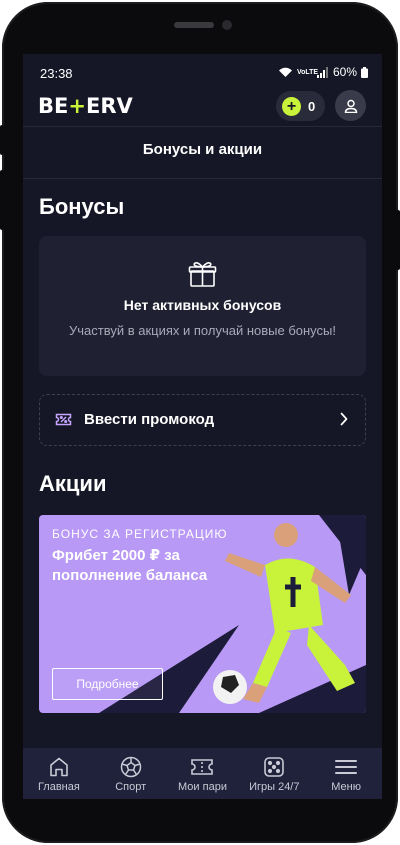 The width and height of the screenshot is (400, 845). I want to click on status-time: 23:38, so click(56, 73).